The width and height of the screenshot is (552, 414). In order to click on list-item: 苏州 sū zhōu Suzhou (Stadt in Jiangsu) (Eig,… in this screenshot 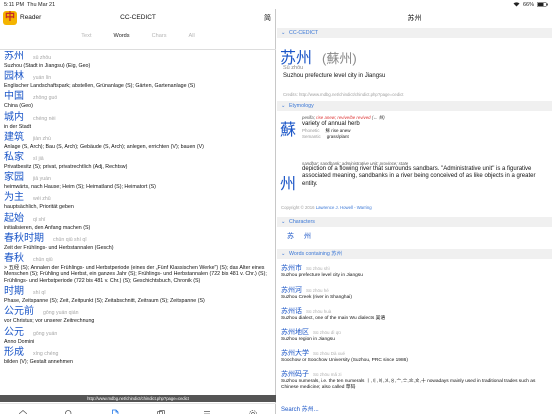, I will do `click(139, 60)`.